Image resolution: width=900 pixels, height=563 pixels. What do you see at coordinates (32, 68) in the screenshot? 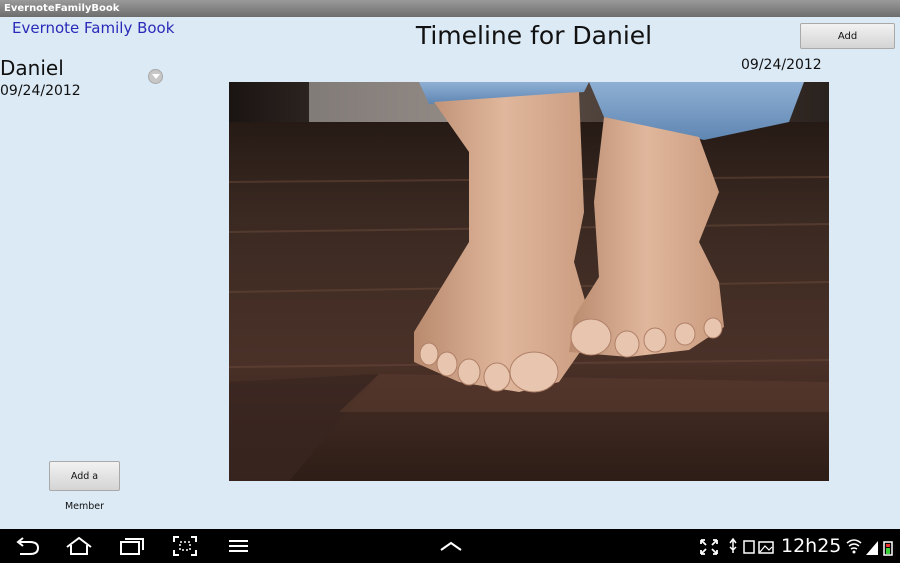
I see `member-name: Daniel` at bounding box center [32, 68].